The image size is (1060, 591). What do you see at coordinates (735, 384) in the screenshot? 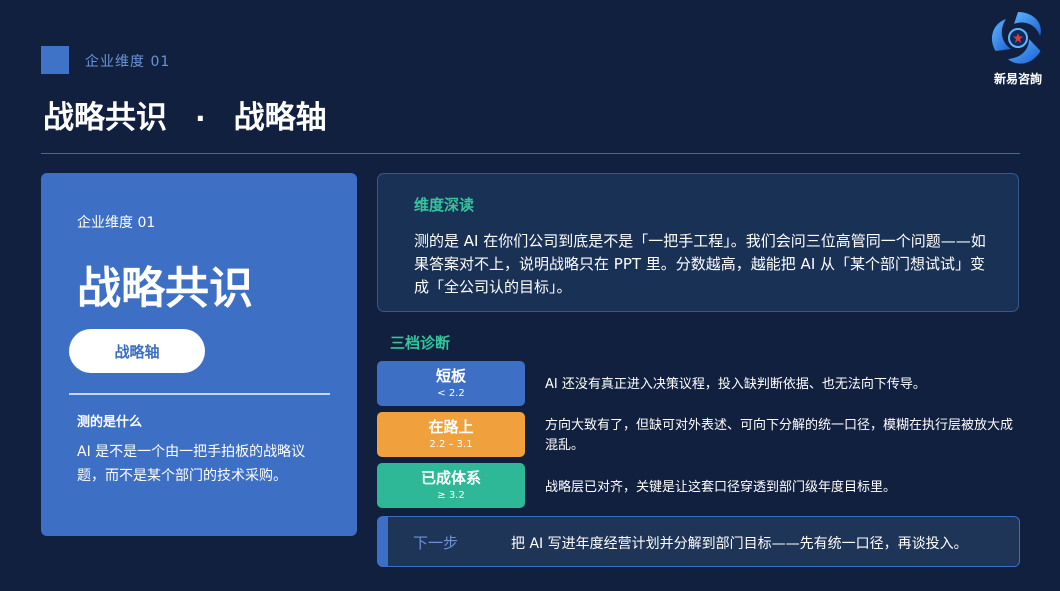
I see `tier-description: AI 还没有真正进入决策议程，投入缺判断依据、也无法向下传导。` at bounding box center [735, 384].